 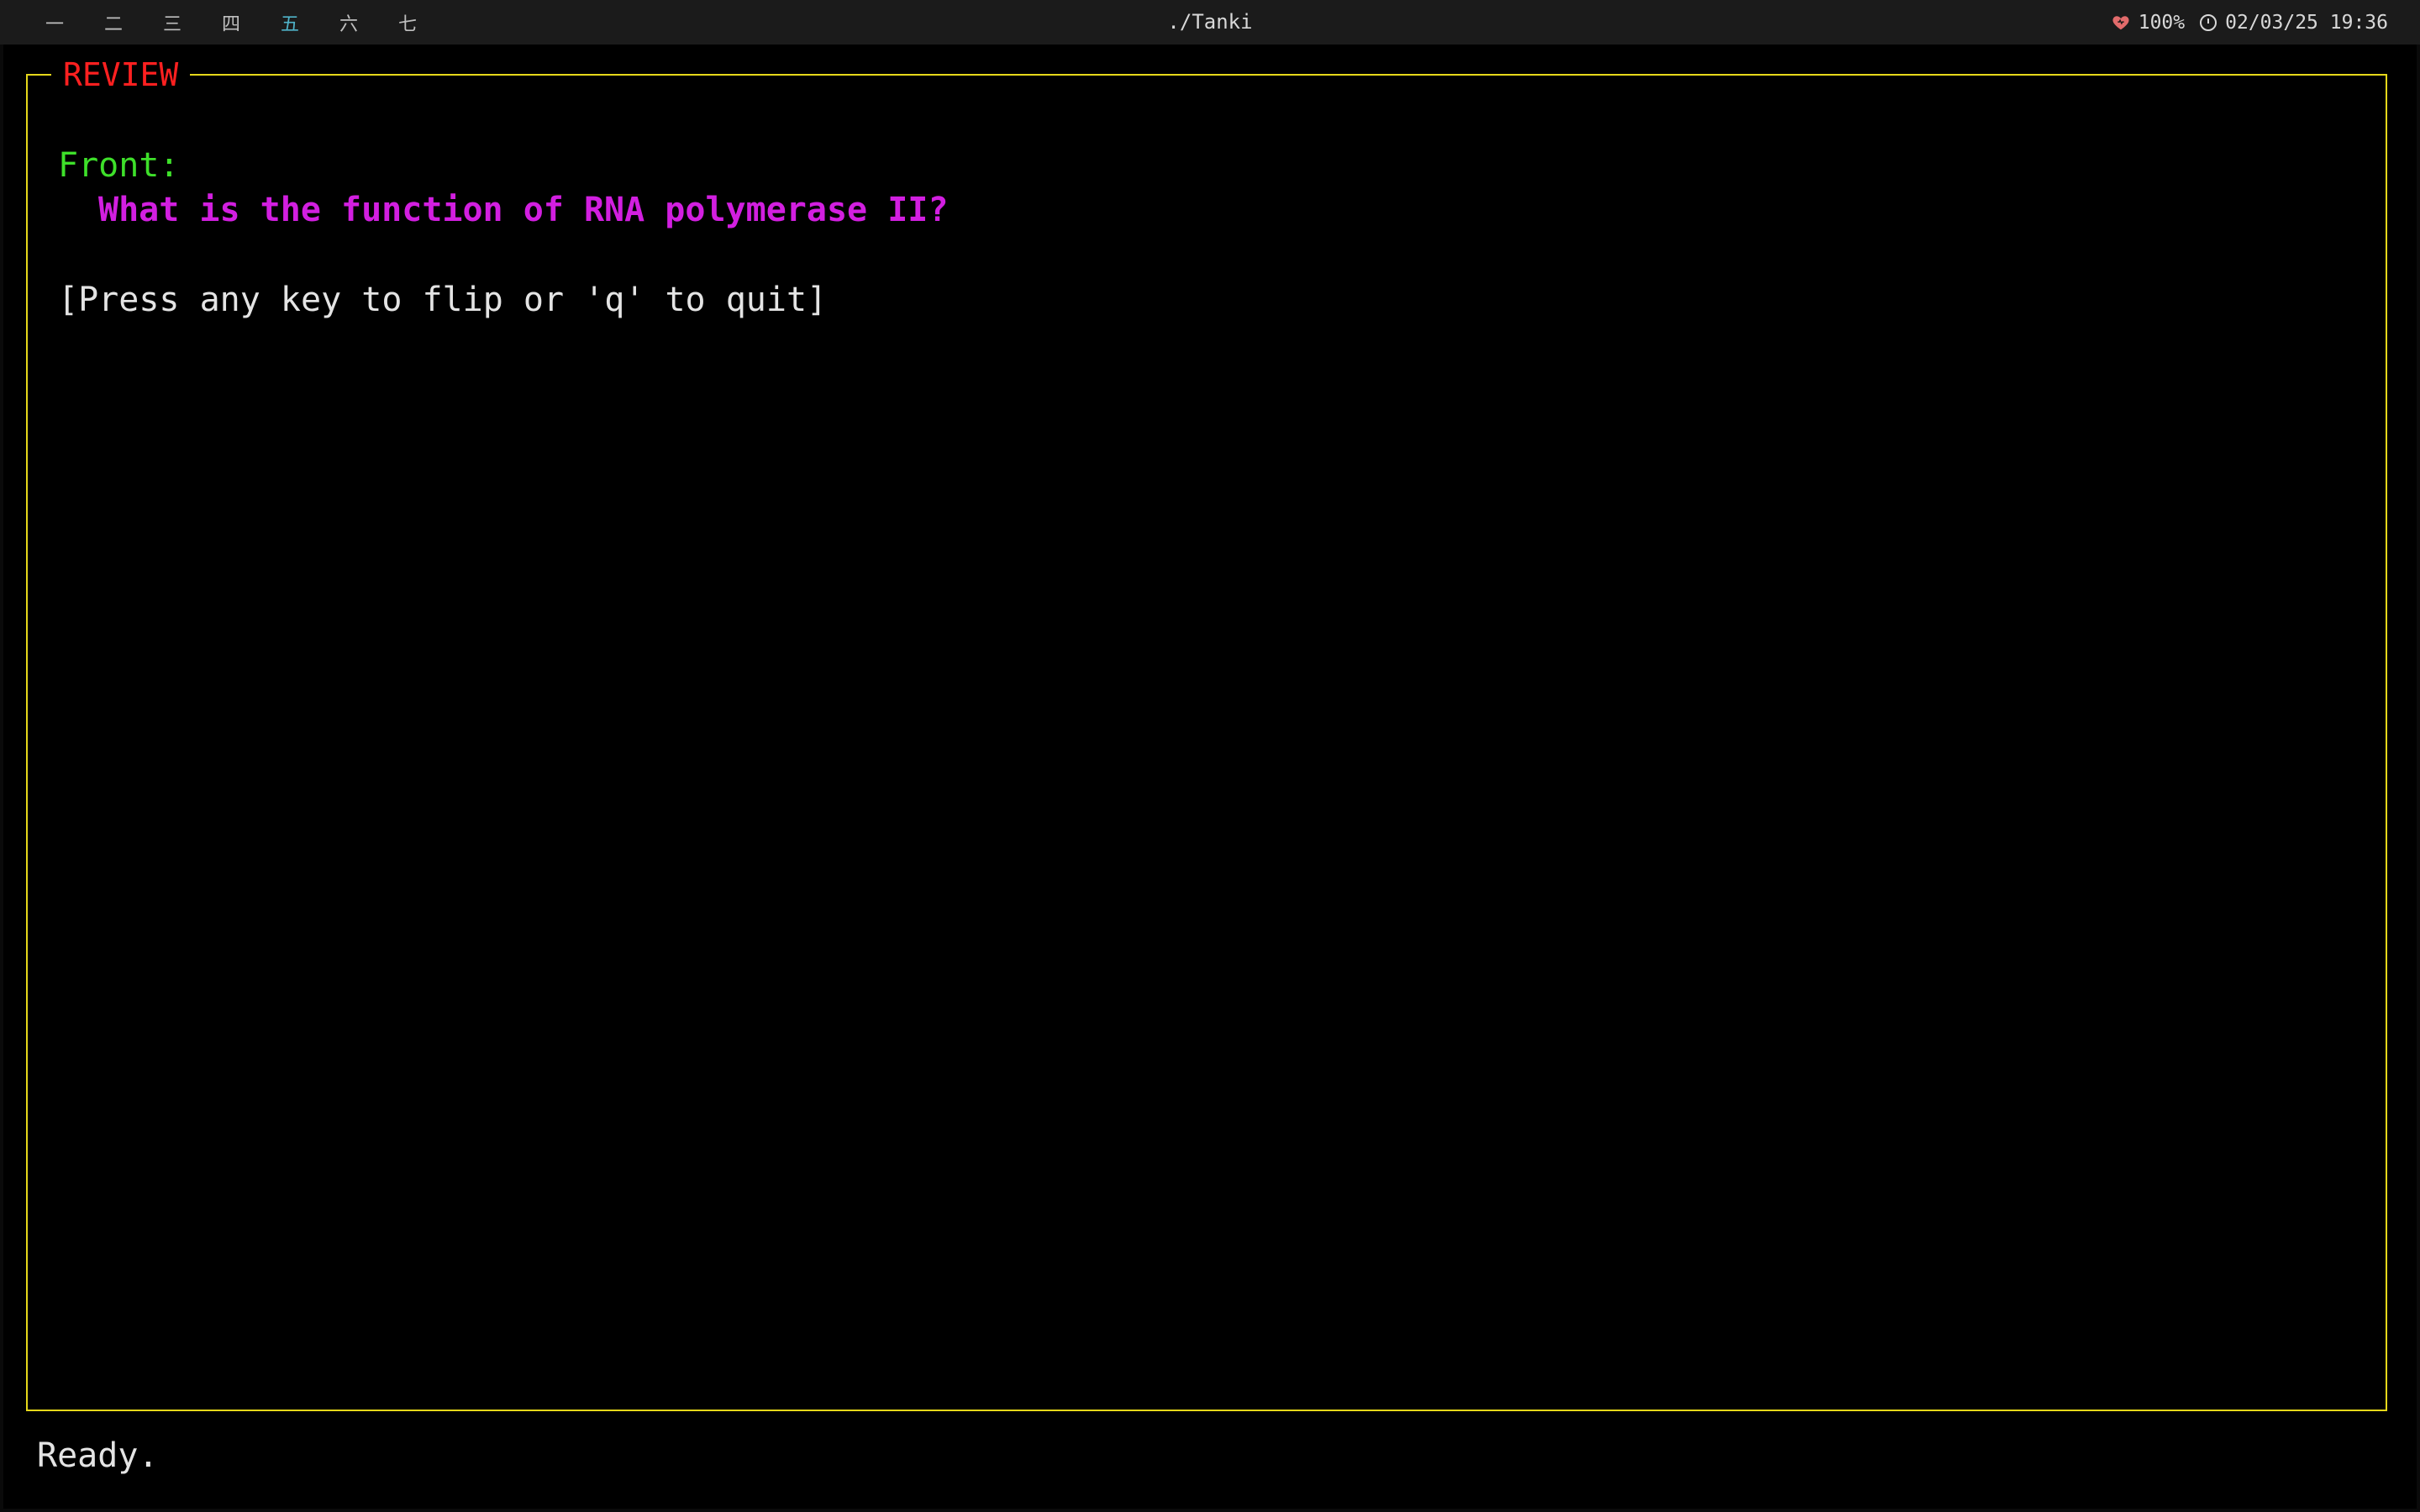 What do you see at coordinates (2306, 22) in the screenshot?
I see `datetime: 02/03/25 19:36` at bounding box center [2306, 22].